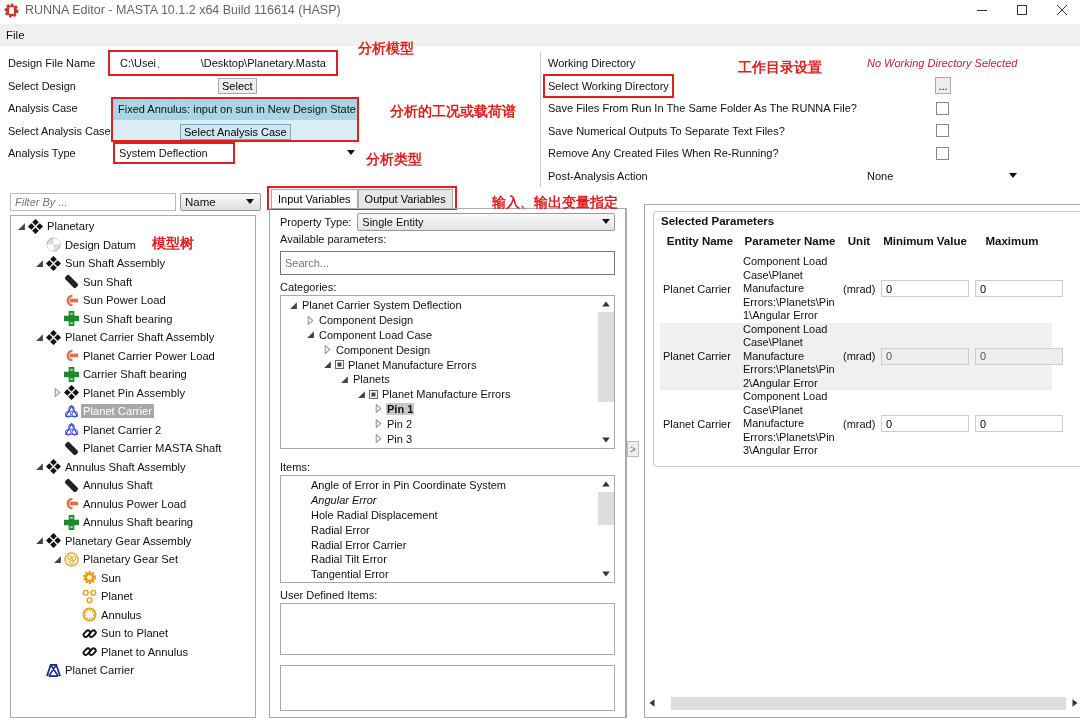  Describe the element at coordinates (400, 438) in the screenshot. I see `category-item: Pin 3` at that location.